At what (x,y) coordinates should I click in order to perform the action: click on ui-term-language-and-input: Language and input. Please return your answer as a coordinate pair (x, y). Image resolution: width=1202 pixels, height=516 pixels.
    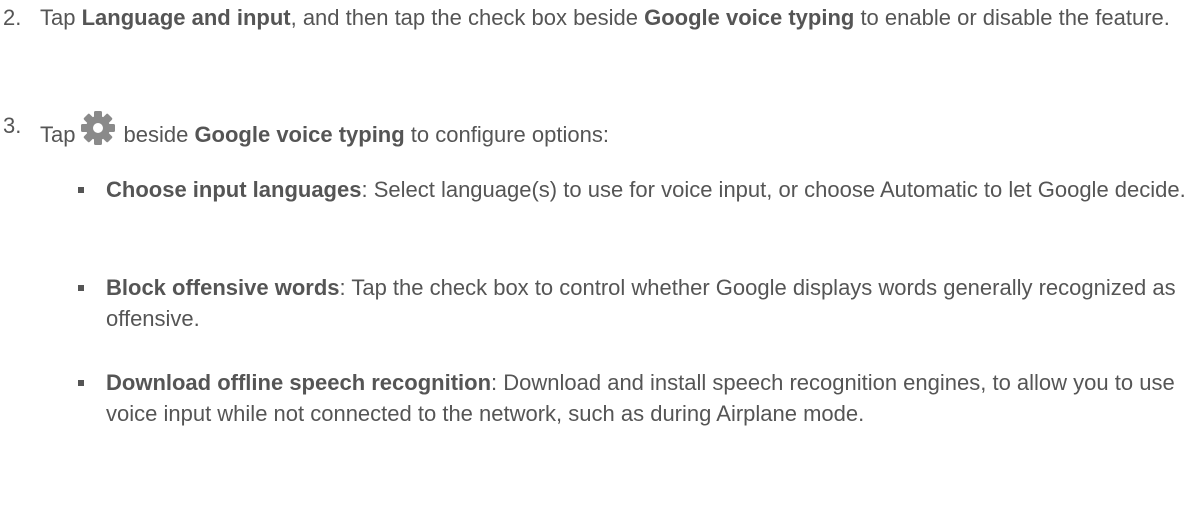
    Looking at the image, I should click on (186, 17).